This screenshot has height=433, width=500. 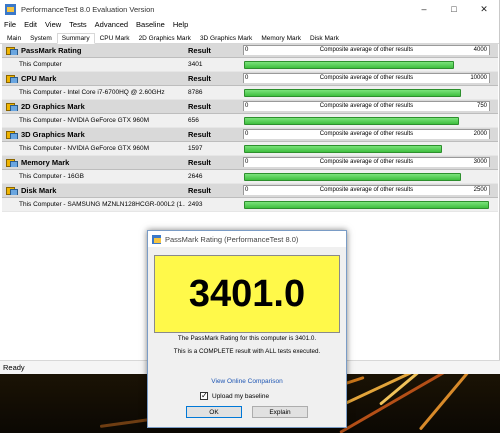 What do you see at coordinates (10, 9) in the screenshot?
I see `app-icon` at bounding box center [10, 9].